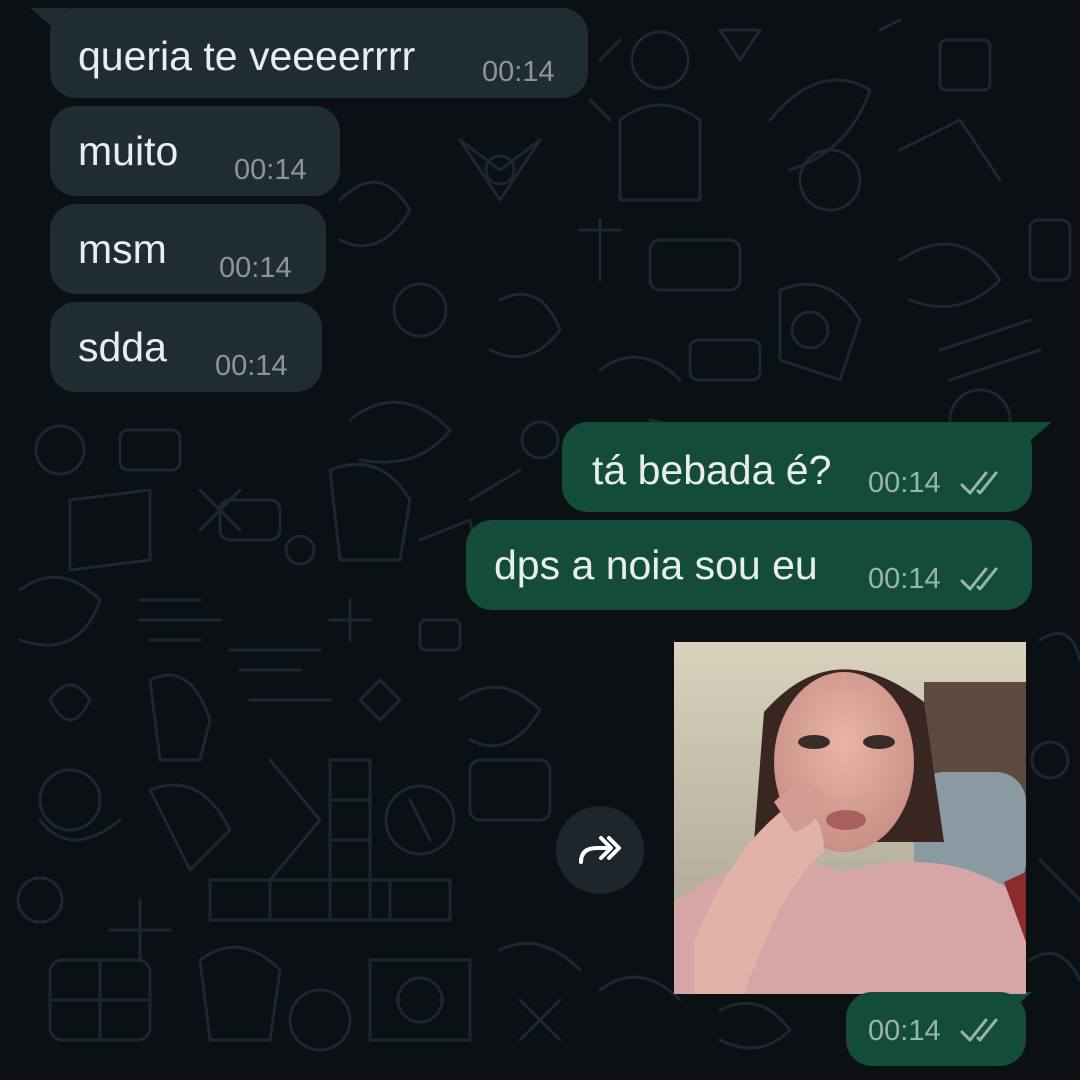 Image resolution: width=1080 pixels, height=1080 pixels. I want to click on incoming-message: muito 00:14, so click(195, 151).